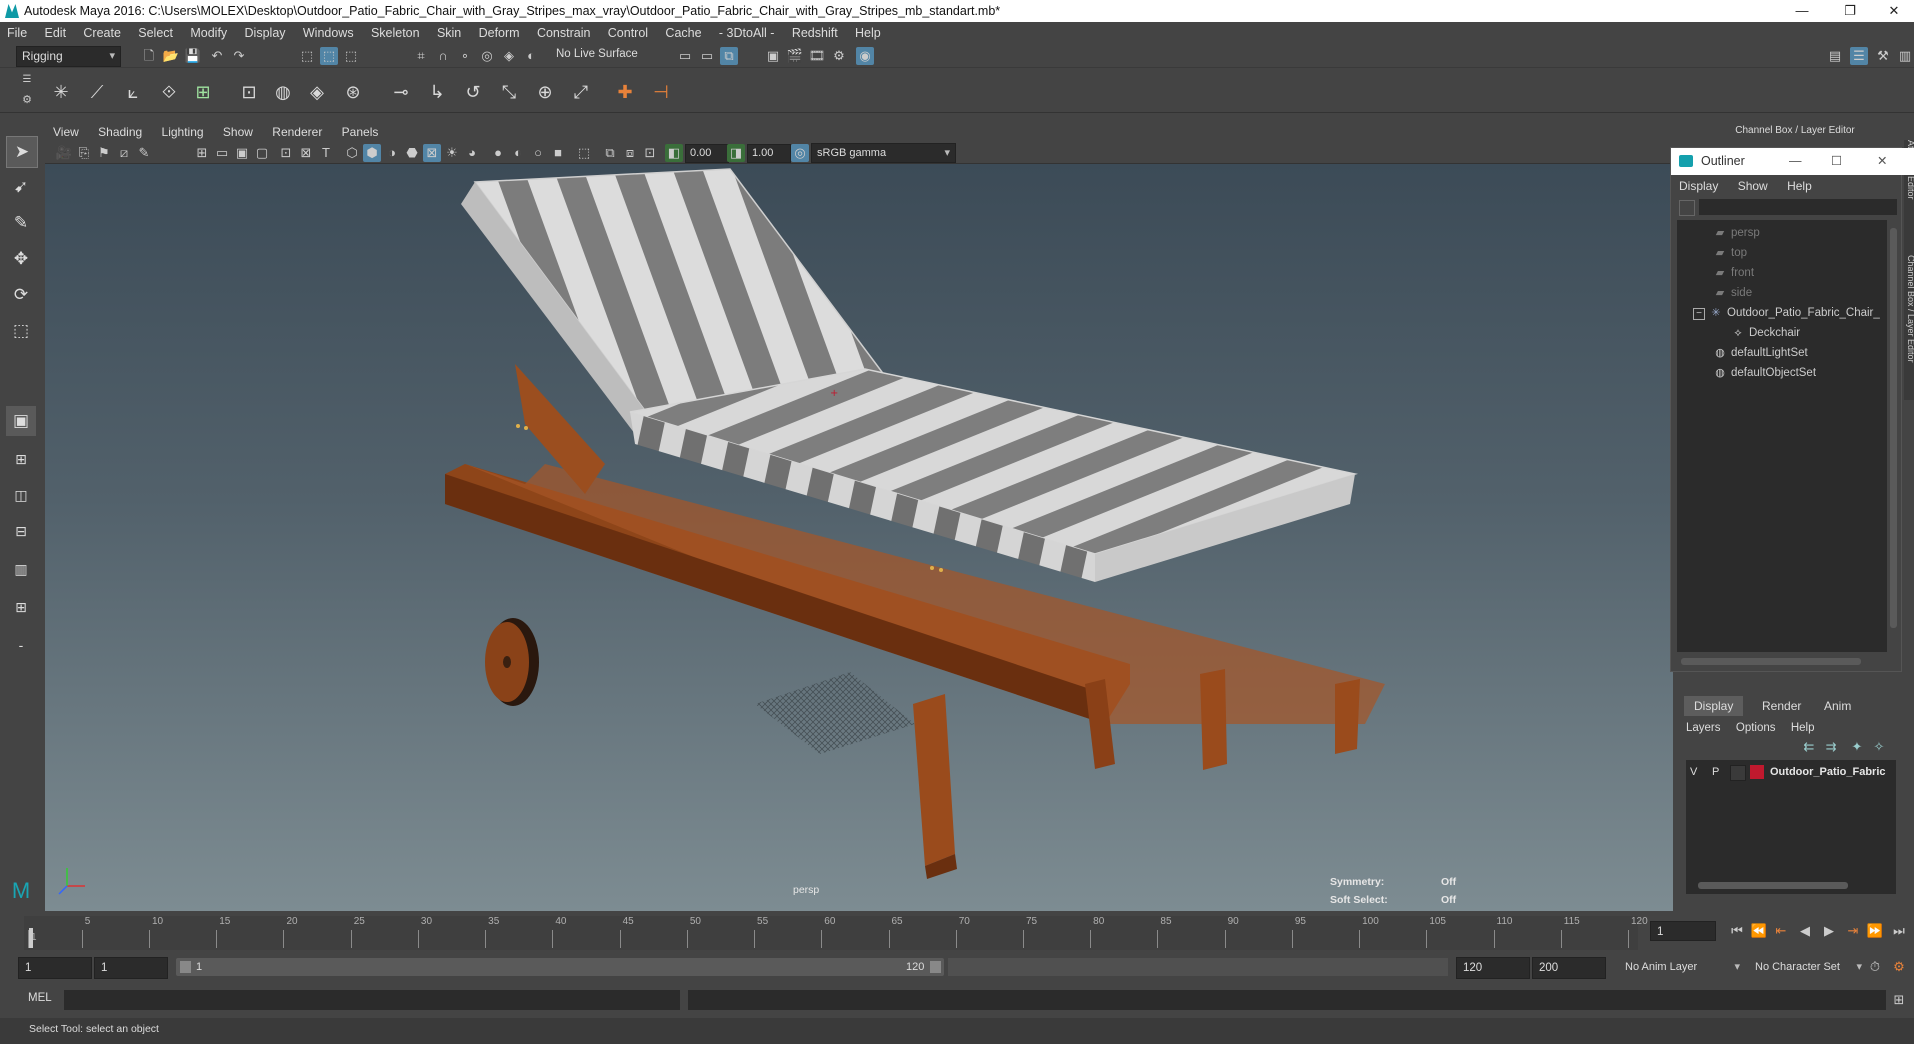  Describe the element at coordinates (1683, 931) in the screenshot. I see `current-frame-field: 1` at that location.